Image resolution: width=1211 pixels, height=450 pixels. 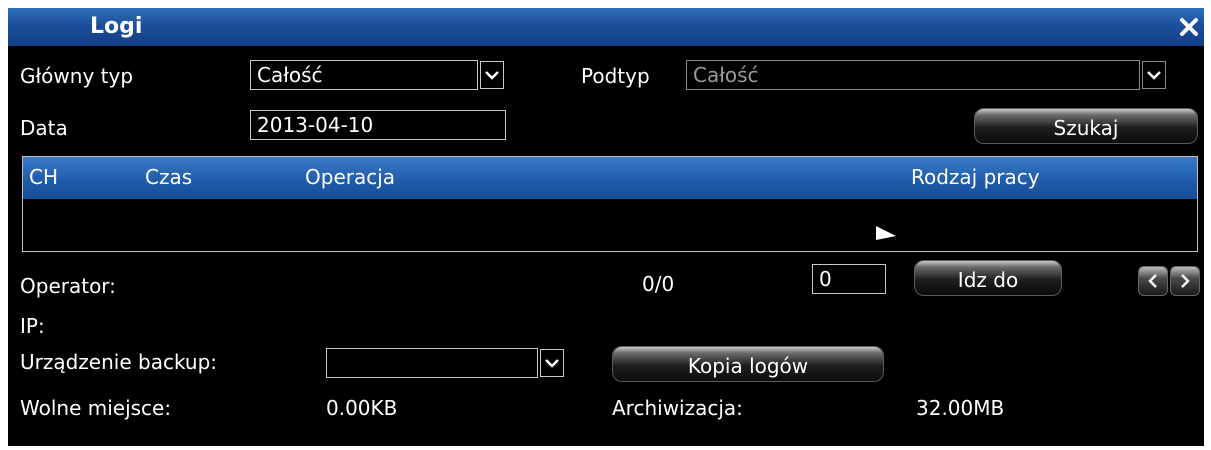 I want to click on main-type-label: Główny typ, so click(x=77, y=76).